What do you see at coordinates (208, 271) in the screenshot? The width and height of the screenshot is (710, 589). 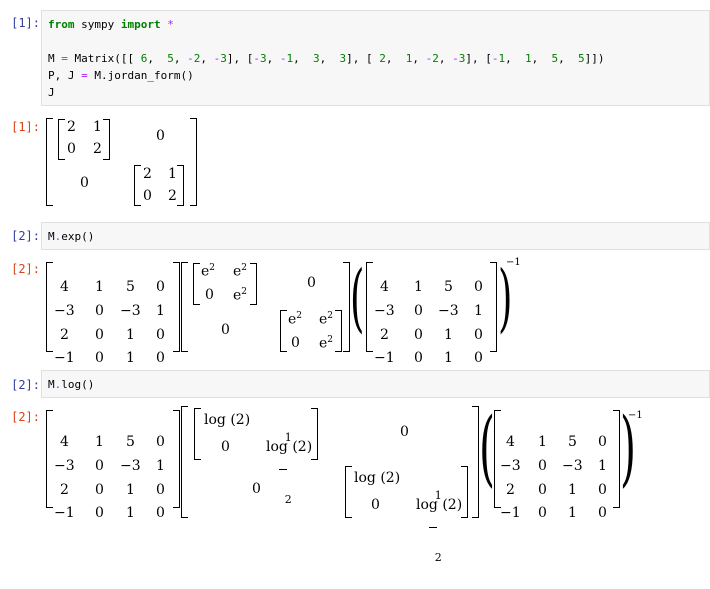 I see `exp-a11: e2` at bounding box center [208, 271].